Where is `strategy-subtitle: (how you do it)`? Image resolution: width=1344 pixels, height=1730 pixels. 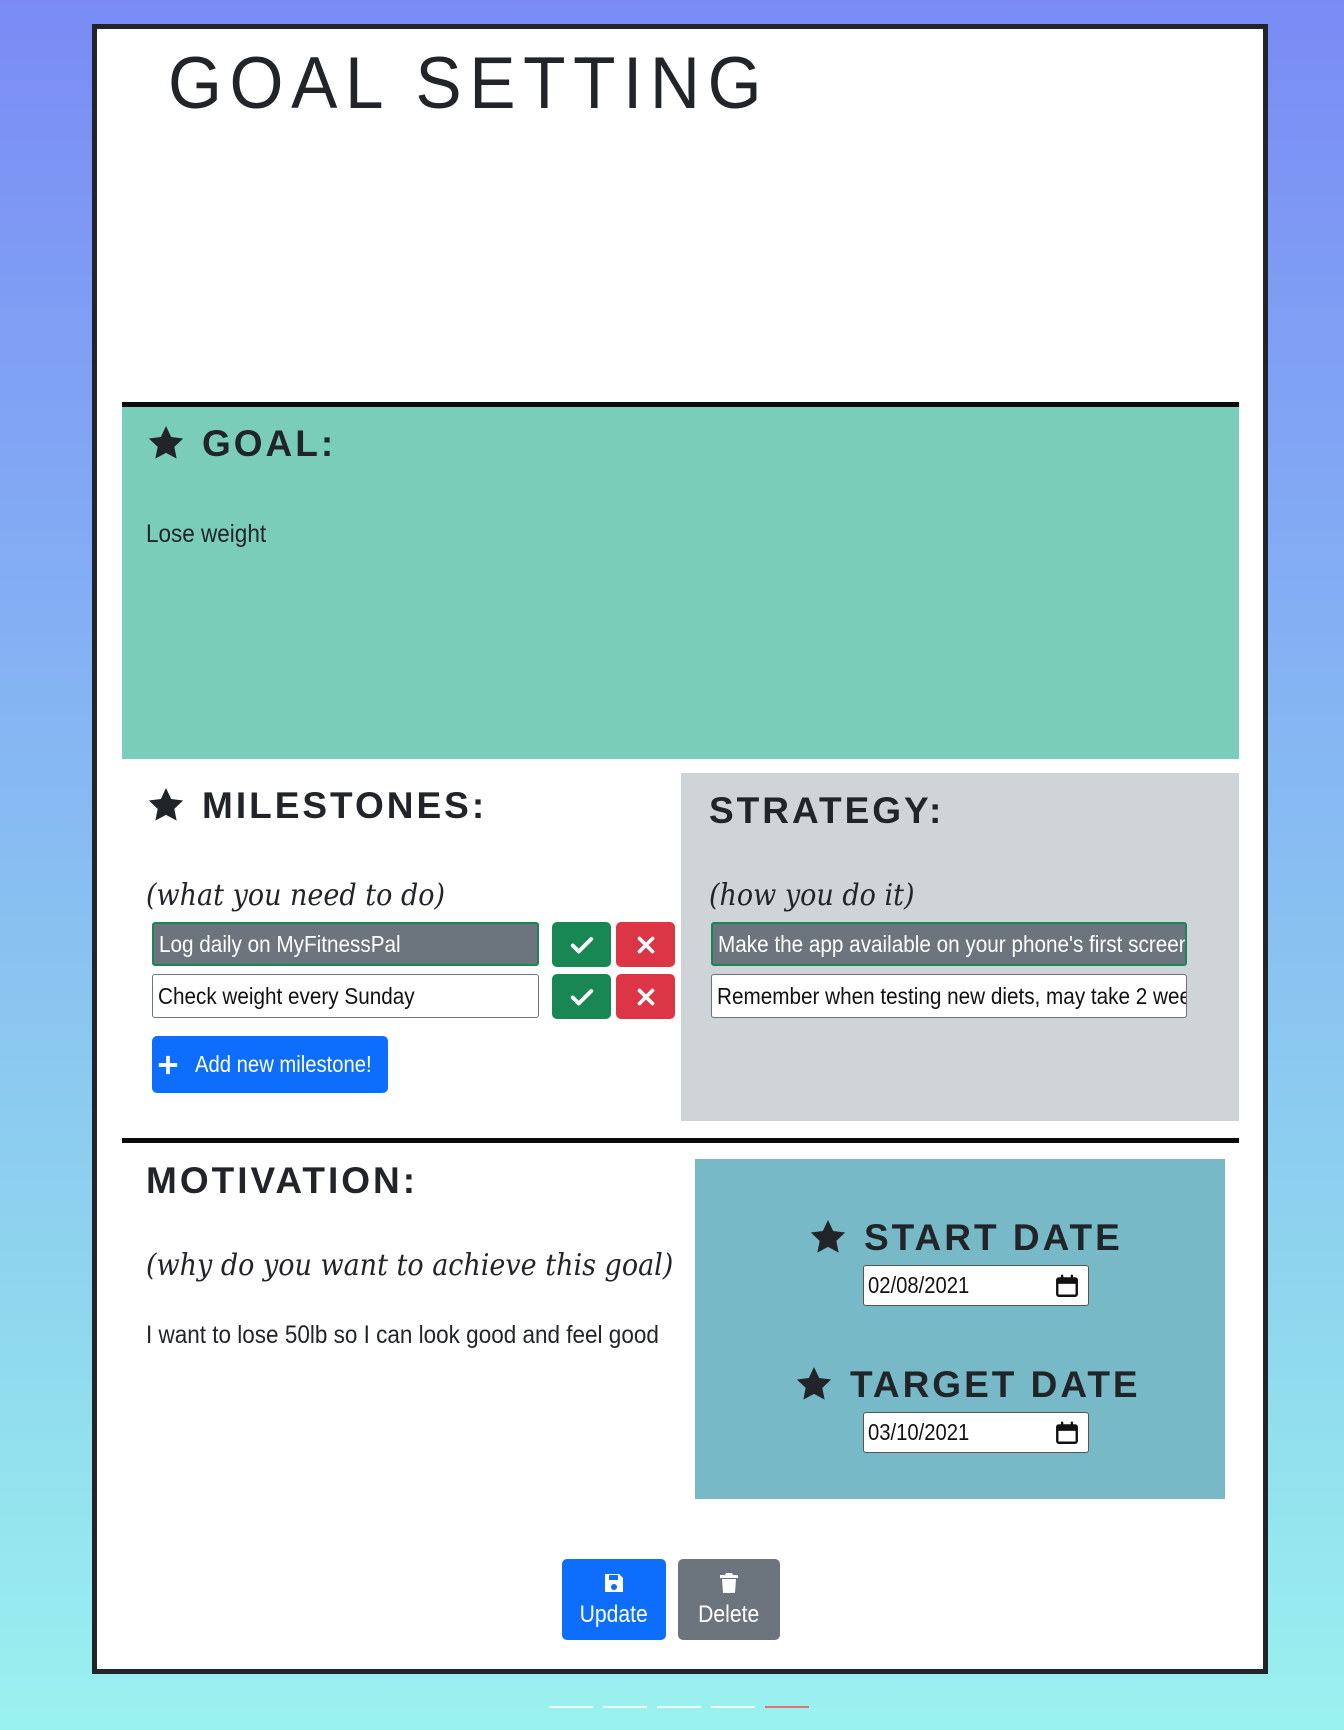 strategy-subtitle: (how you do it) is located at coordinates (812, 895).